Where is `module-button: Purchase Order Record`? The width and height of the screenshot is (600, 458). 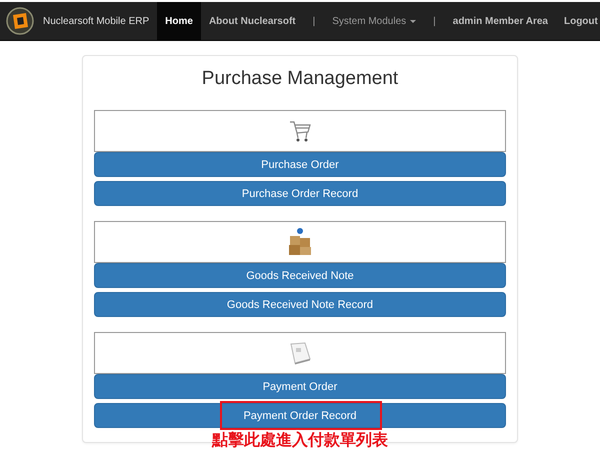
module-button: Purchase Order Record is located at coordinates (300, 193).